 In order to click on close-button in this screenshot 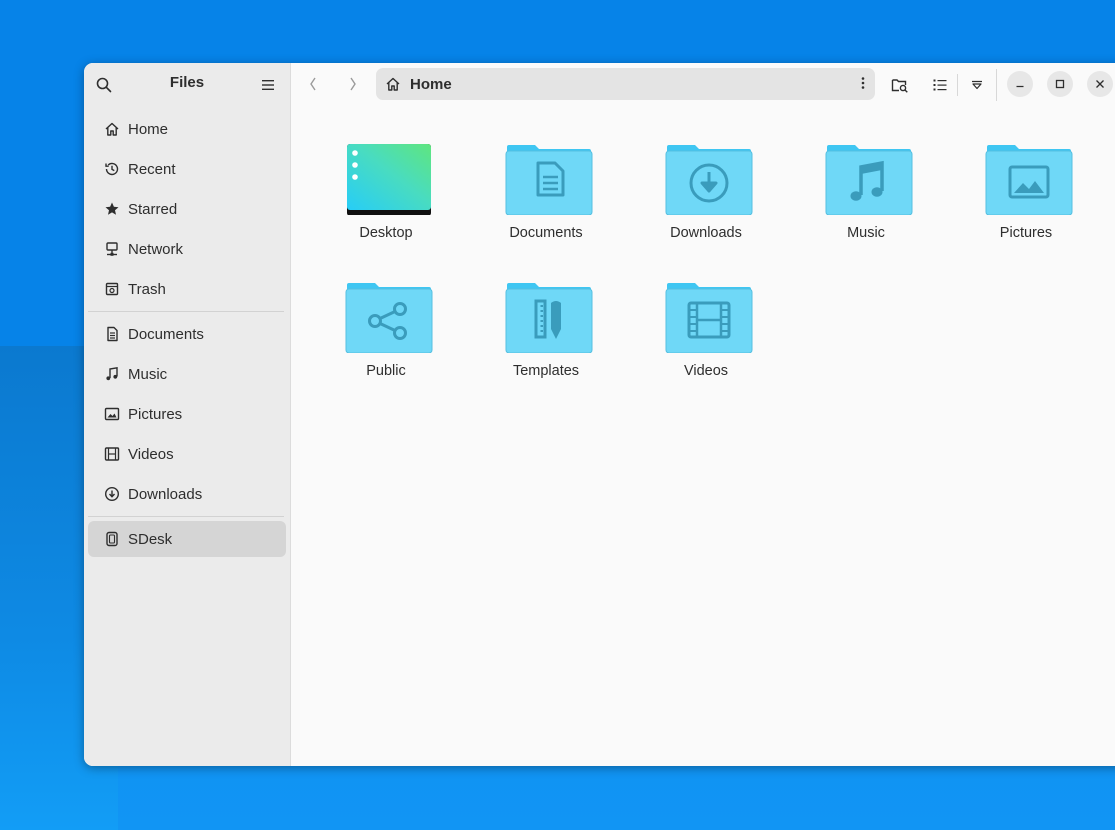, I will do `click(1100, 84)`.